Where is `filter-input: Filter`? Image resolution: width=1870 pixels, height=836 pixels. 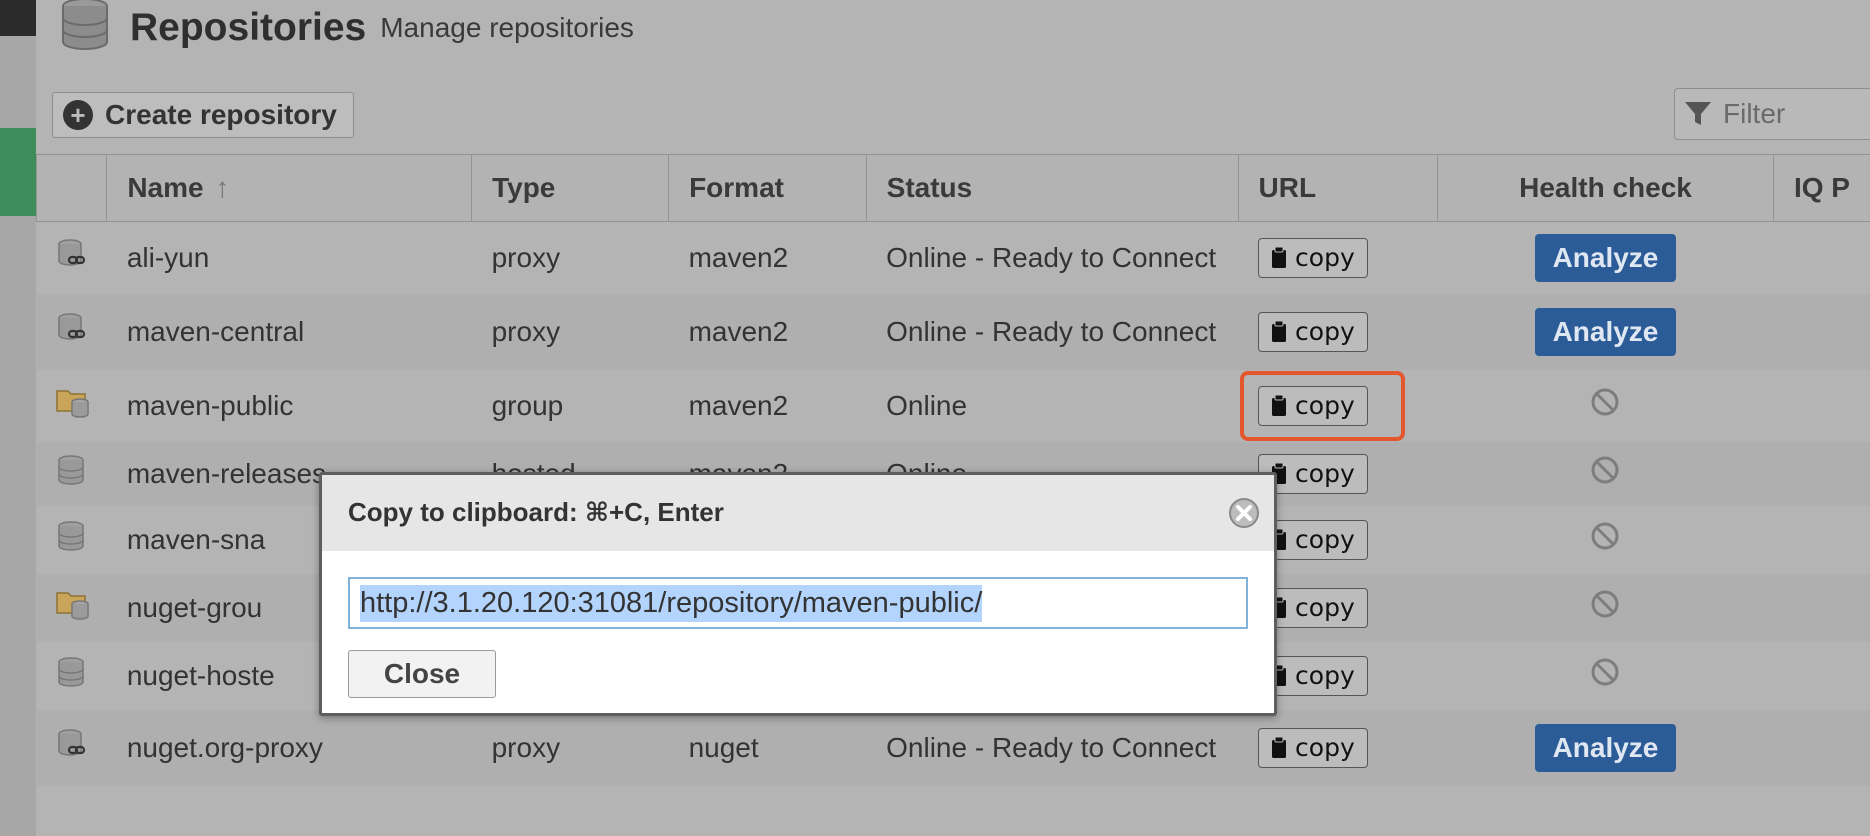 filter-input: Filter is located at coordinates (1772, 114).